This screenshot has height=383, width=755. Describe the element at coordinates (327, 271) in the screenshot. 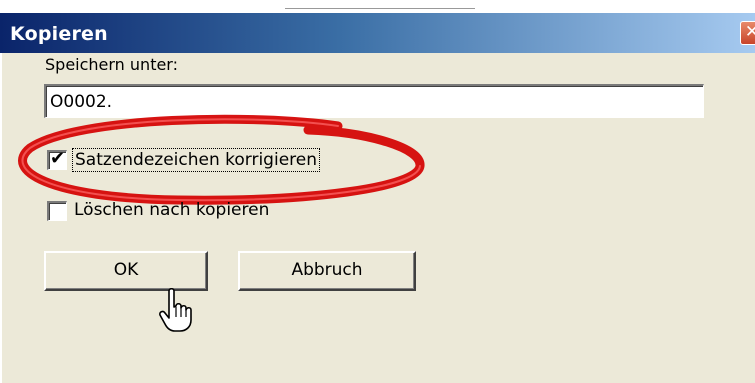

I see `cancel-button: Abbruch` at that location.